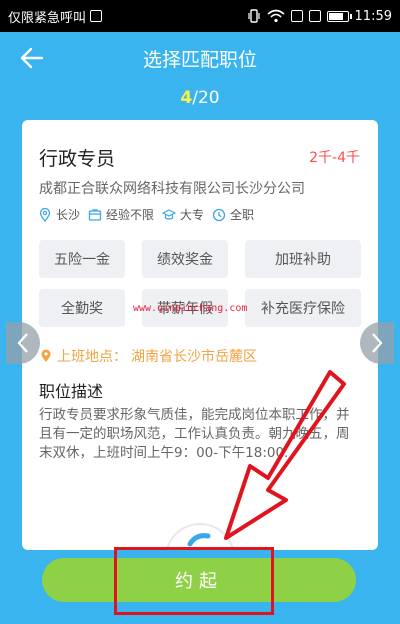 This screenshot has height=624, width=400. What do you see at coordinates (194, 357) in the screenshot?
I see `work-location-value: 湖南省长沙市岳麓区` at bounding box center [194, 357].